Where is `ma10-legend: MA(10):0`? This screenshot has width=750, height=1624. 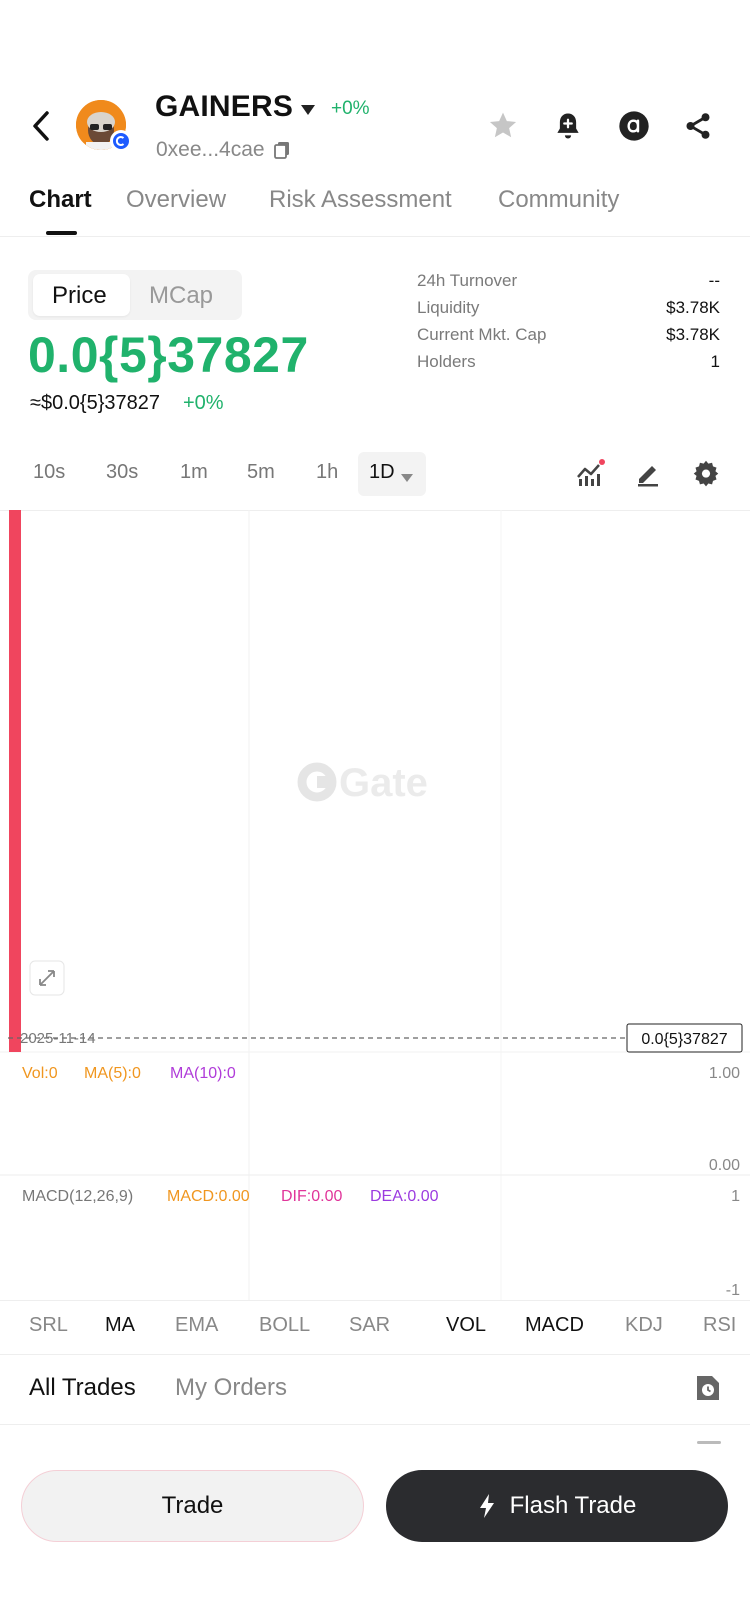
ma10-legend: MA(10):0 is located at coordinates (203, 1073).